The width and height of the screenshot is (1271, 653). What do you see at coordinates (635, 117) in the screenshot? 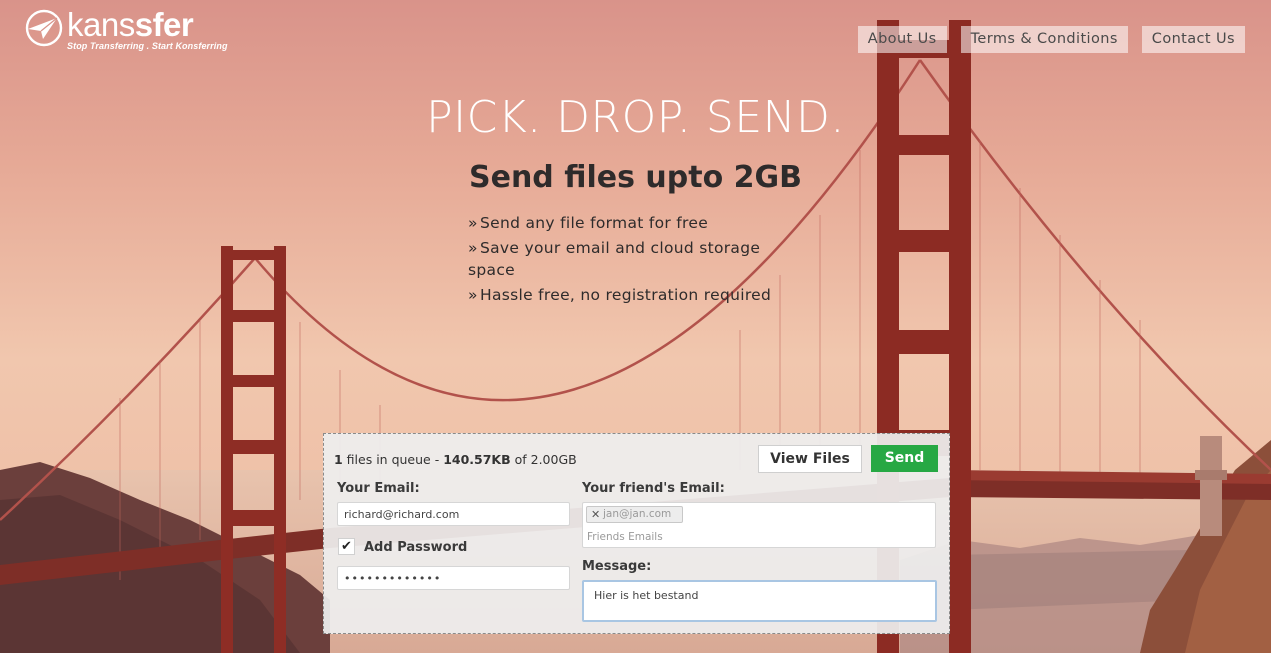
I see `hero-title: PICK. DROP. SEND.` at bounding box center [635, 117].